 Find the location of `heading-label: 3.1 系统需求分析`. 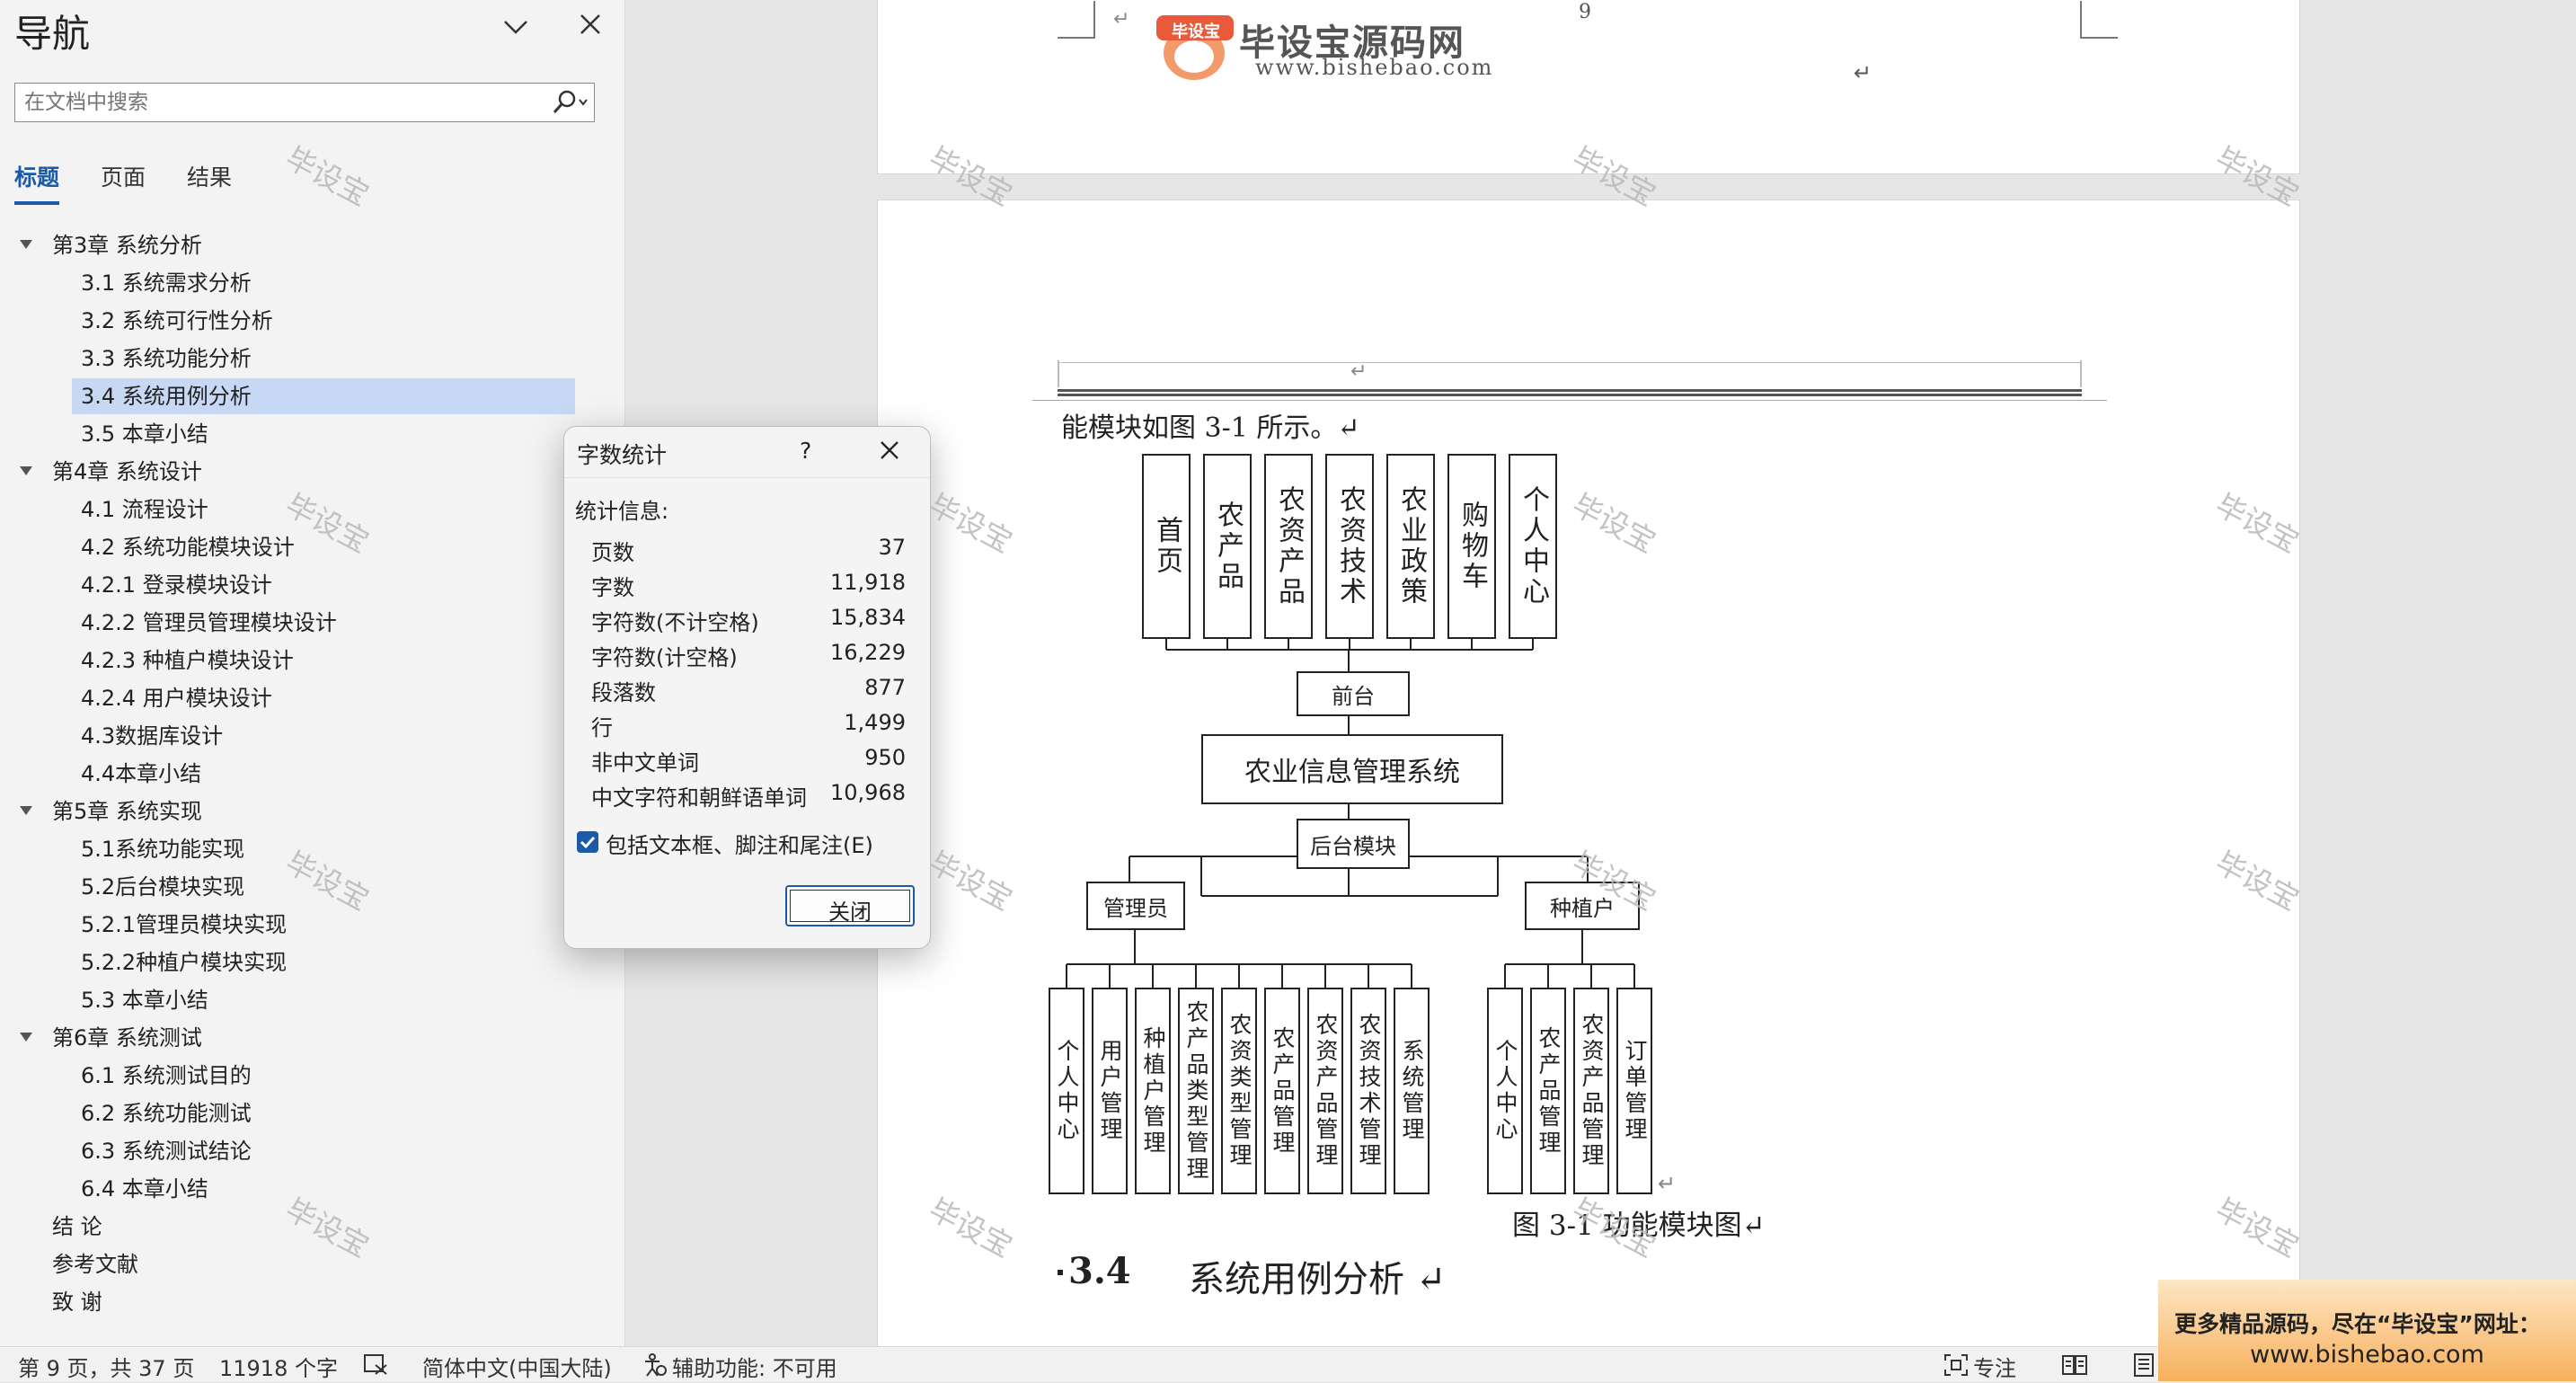

heading-label: 3.1 系统需求分析 is located at coordinates (166, 283).